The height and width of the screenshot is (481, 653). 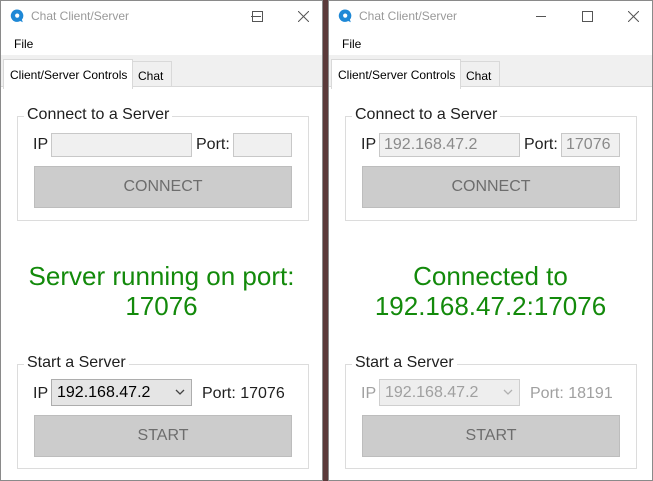 I want to click on ip-input, so click(x=121, y=145).